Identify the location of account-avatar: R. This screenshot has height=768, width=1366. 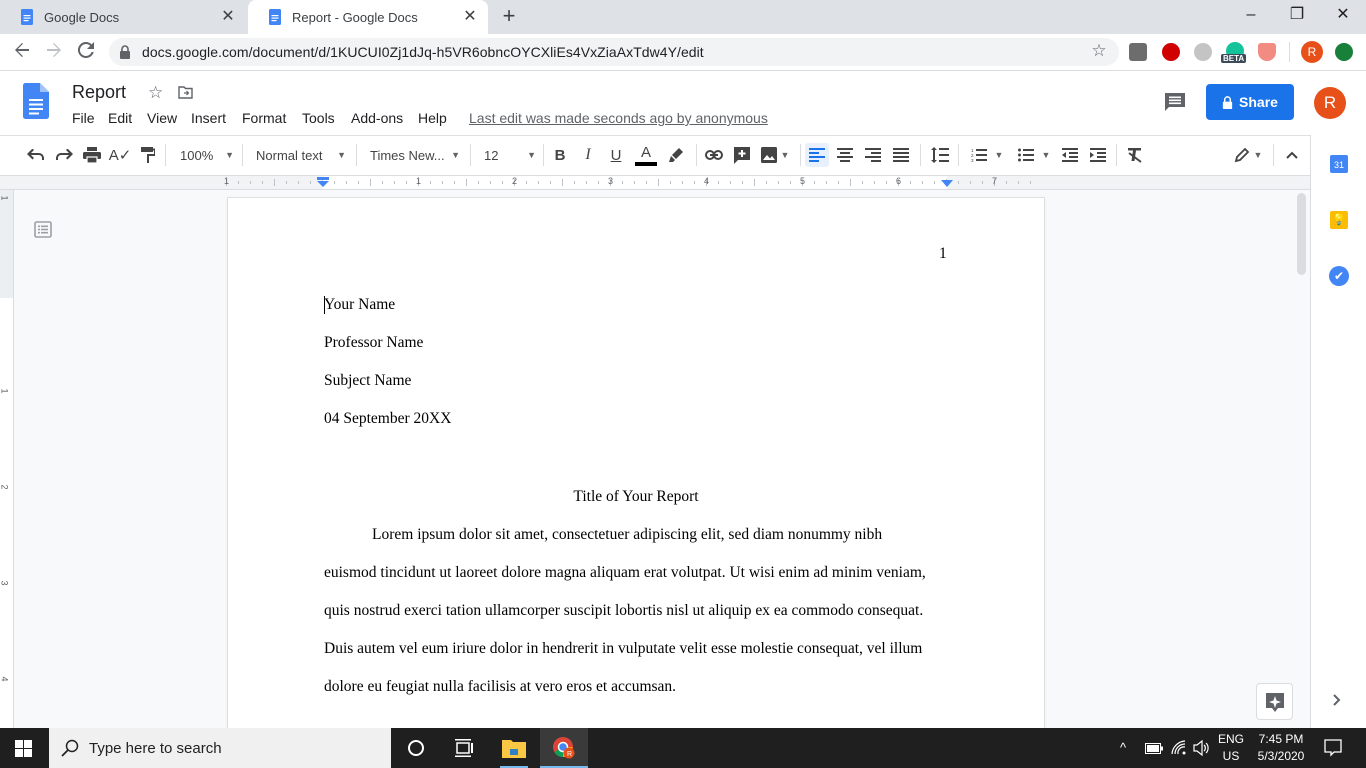
(1330, 103).